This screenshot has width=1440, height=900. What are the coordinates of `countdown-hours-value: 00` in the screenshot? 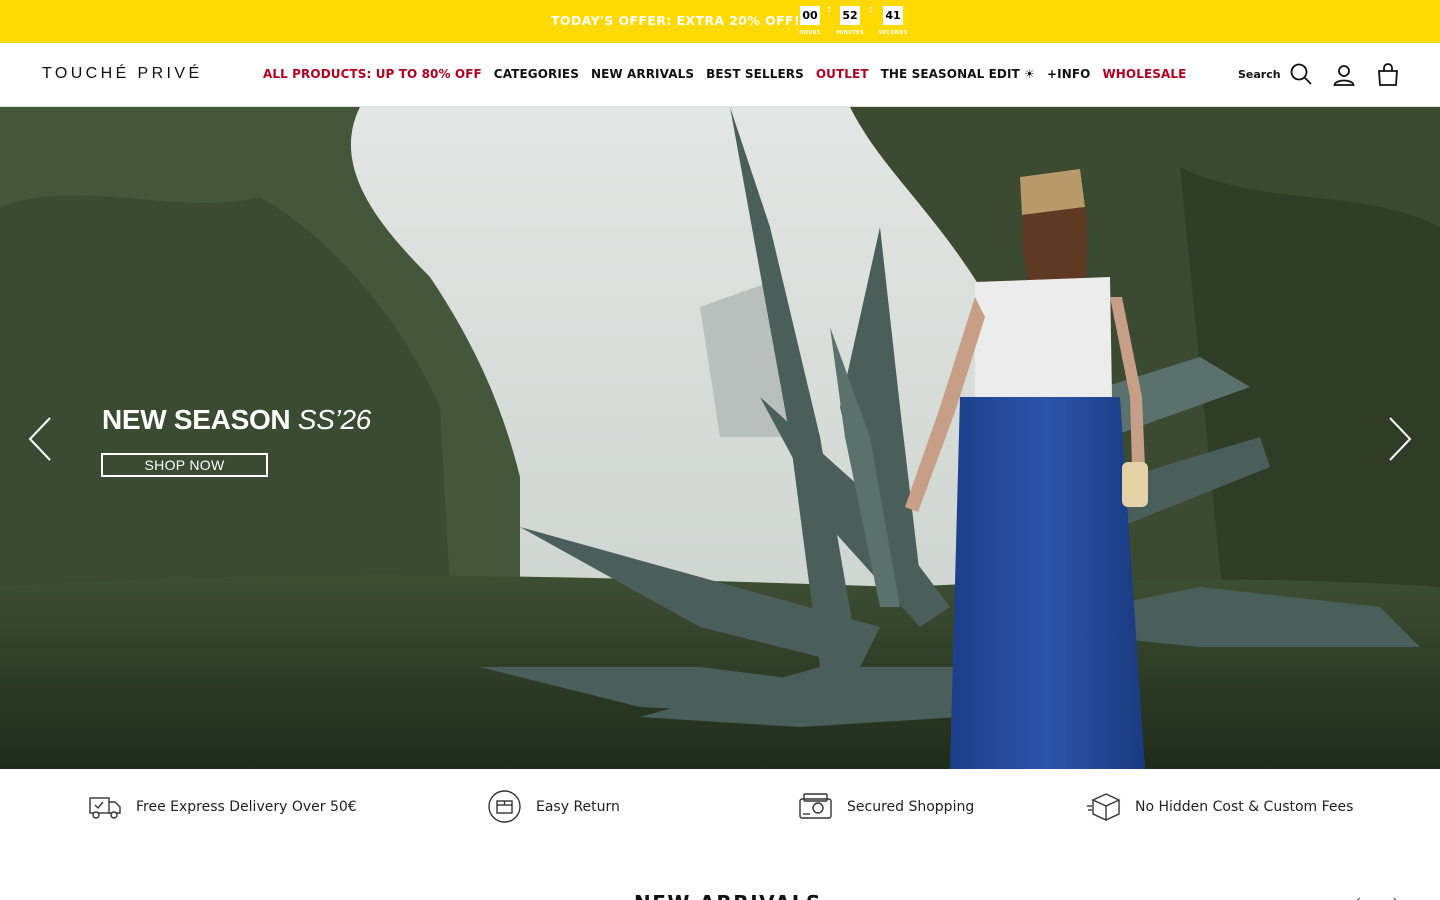 It's located at (810, 15).